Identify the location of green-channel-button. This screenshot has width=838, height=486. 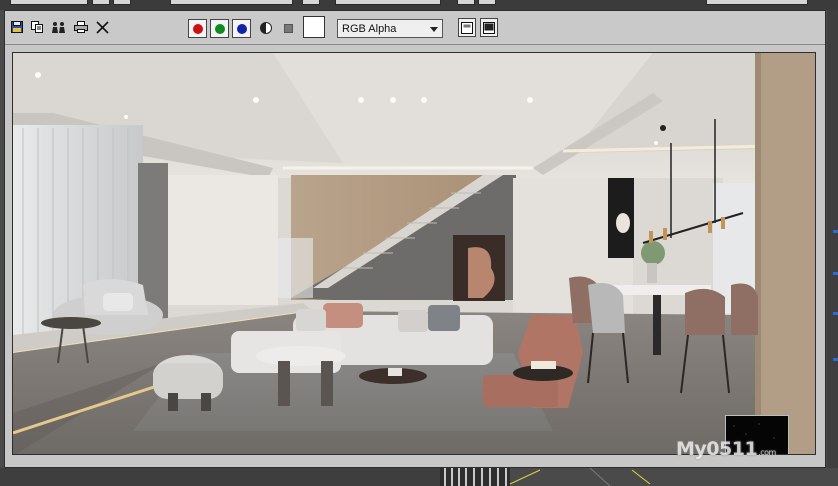
(219, 28).